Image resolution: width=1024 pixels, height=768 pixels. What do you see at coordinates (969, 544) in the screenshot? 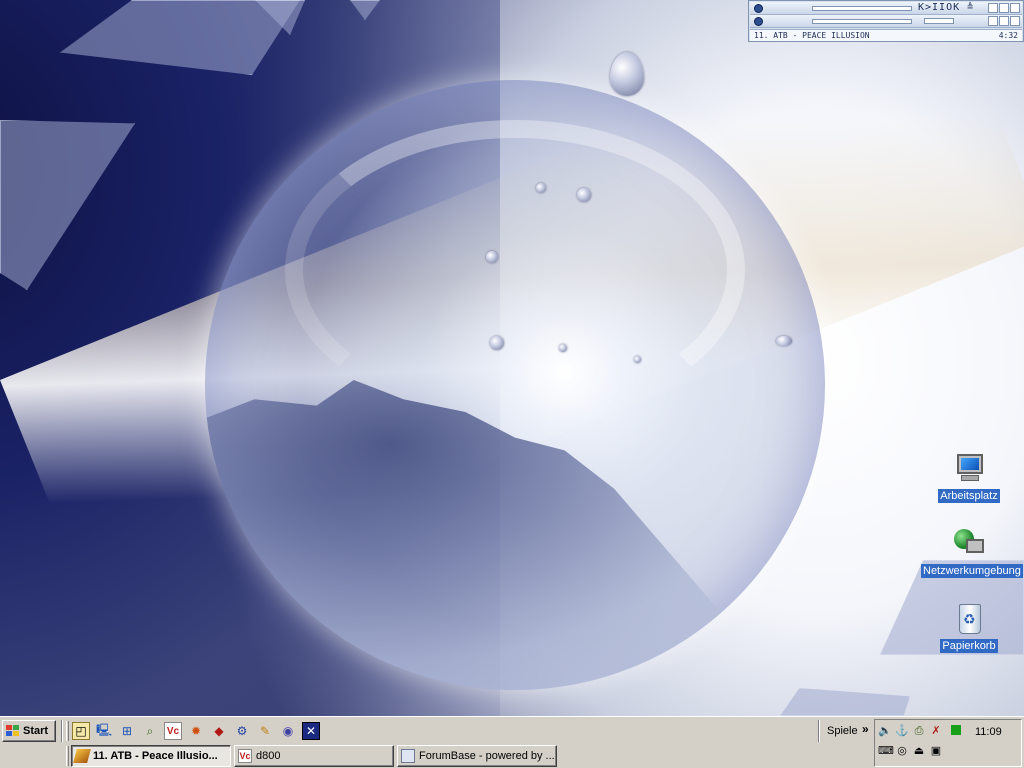
I see `network-neighborhood-icon` at bounding box center [969, 544].